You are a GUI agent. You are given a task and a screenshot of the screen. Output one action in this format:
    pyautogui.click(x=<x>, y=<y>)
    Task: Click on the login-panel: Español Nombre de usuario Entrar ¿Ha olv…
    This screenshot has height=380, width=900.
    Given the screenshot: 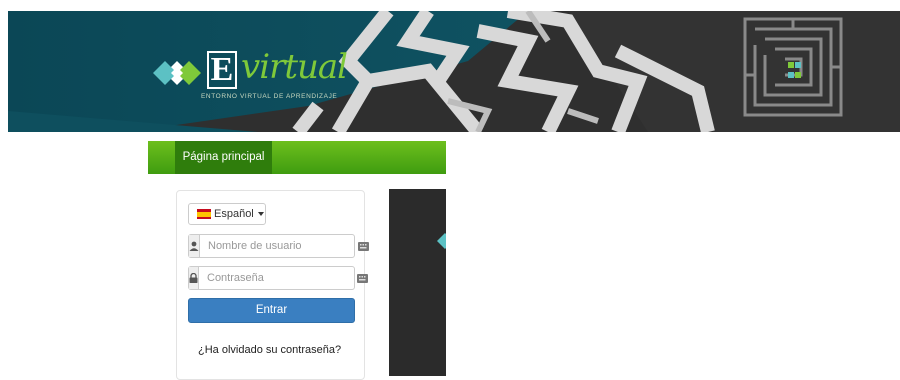 What is the action you would take?
    pyautogui.click(x=272, y=285)
    